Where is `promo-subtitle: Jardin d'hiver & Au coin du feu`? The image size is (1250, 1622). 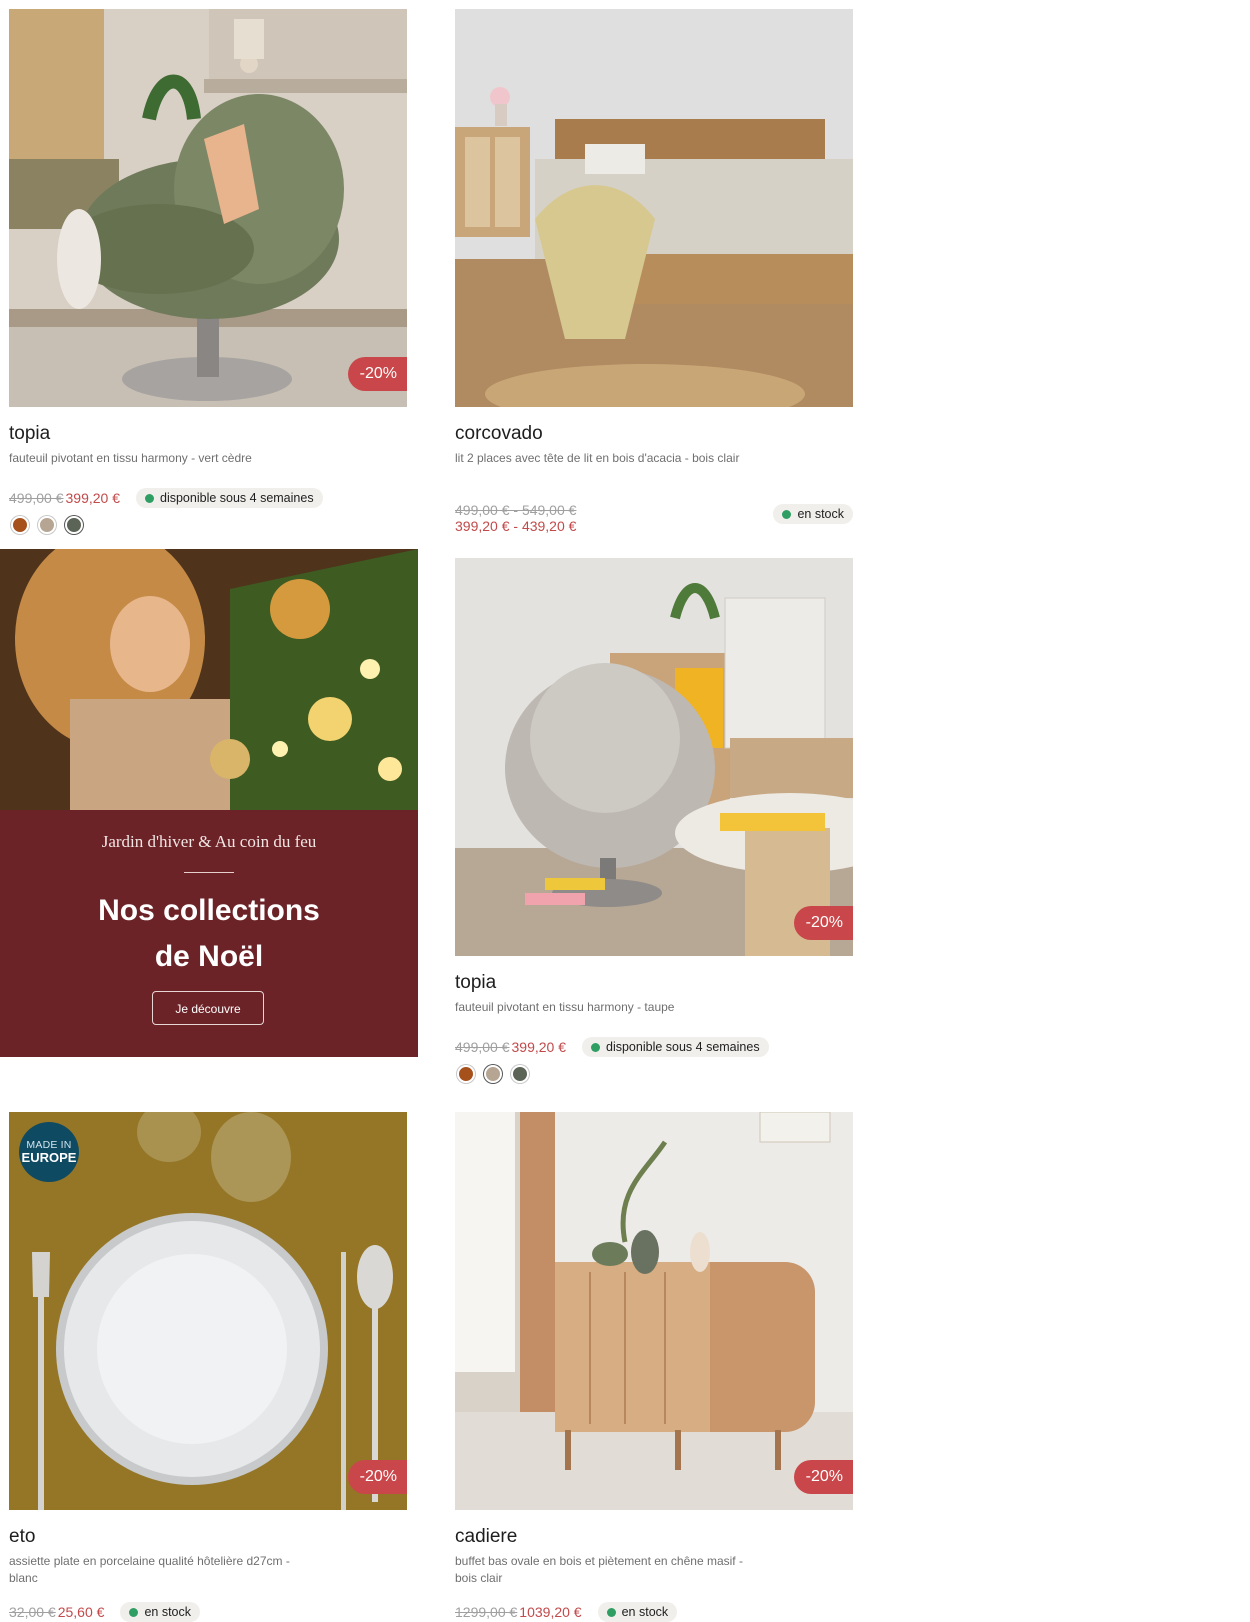 promo-subtitle: Jardin d'hiver & Au coin du feu is located at coordinates (209, 841).